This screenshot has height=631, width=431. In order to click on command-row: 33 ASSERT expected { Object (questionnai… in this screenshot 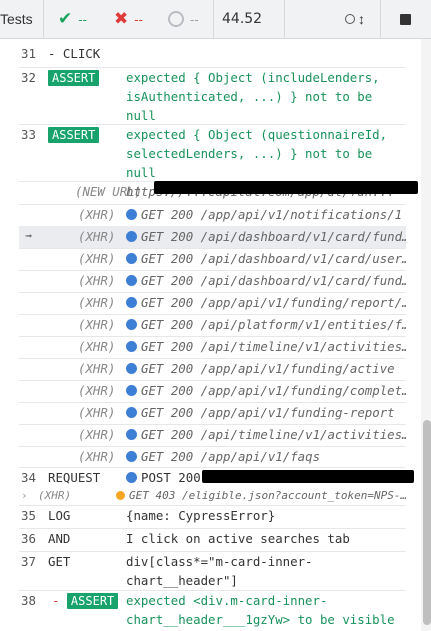, I will do `click(203, 154)`.